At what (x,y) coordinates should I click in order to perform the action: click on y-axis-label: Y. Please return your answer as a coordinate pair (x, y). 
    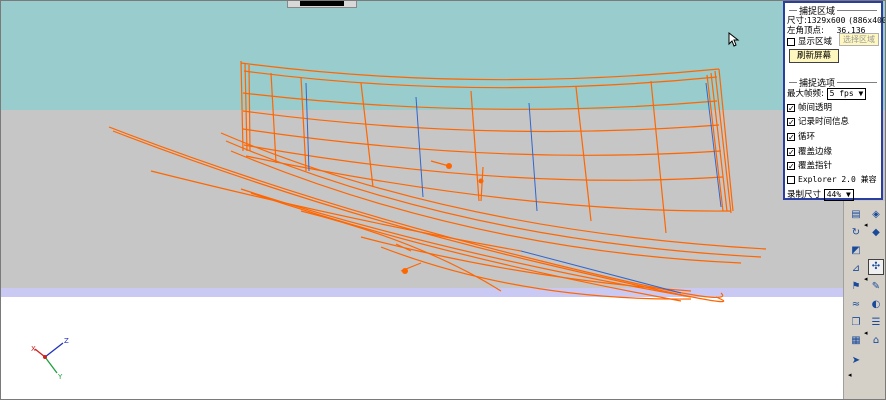
    Looking at the image, I should click on (60, 377).